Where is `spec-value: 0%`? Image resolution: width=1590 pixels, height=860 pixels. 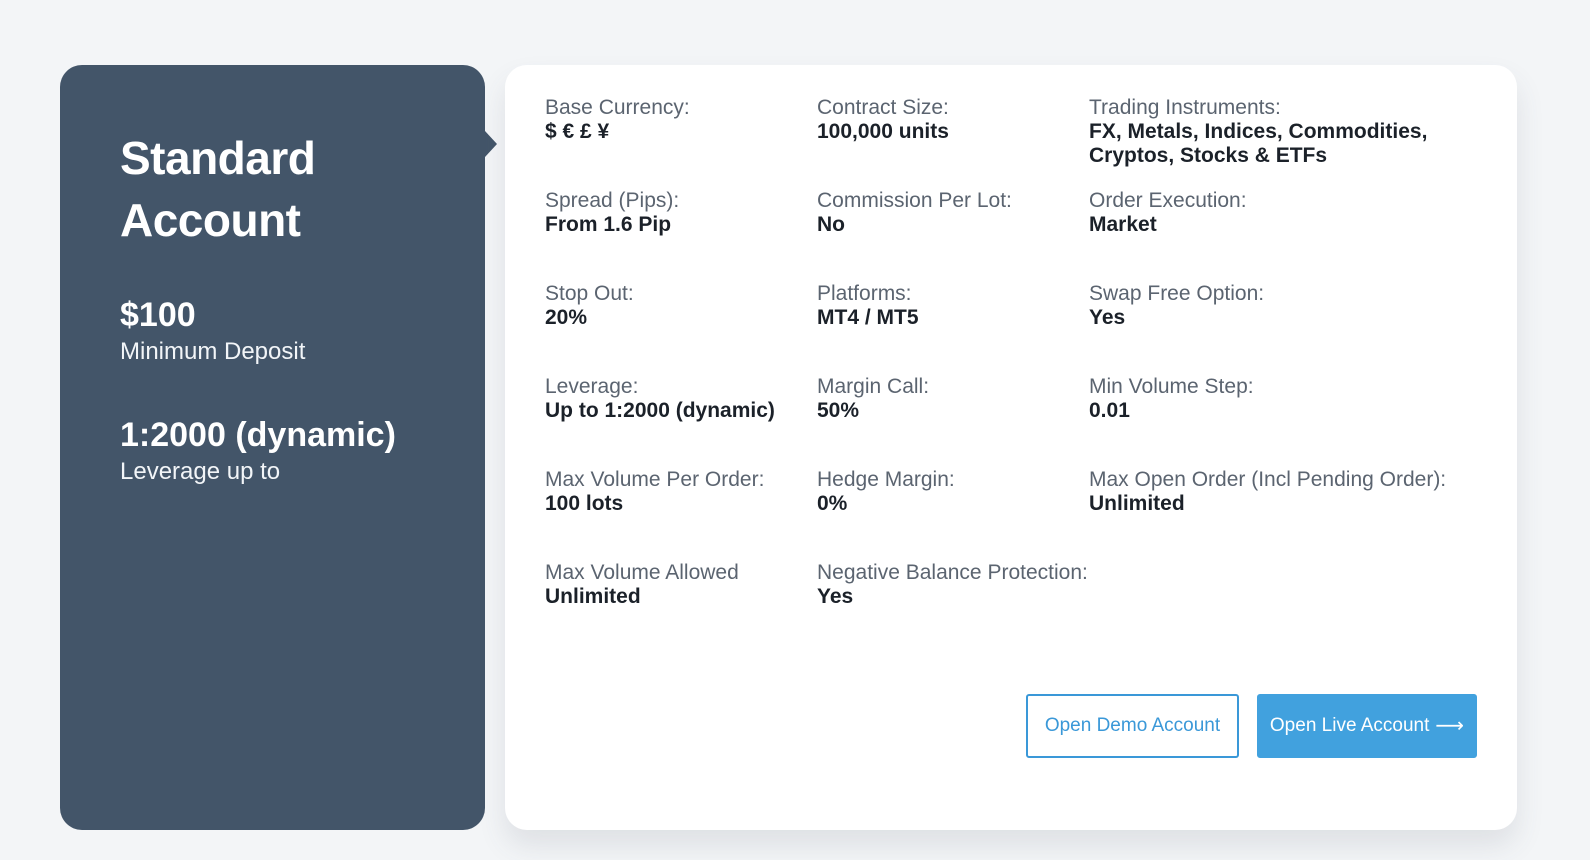
spec-value: 0% is located at coordinates (832, 503).